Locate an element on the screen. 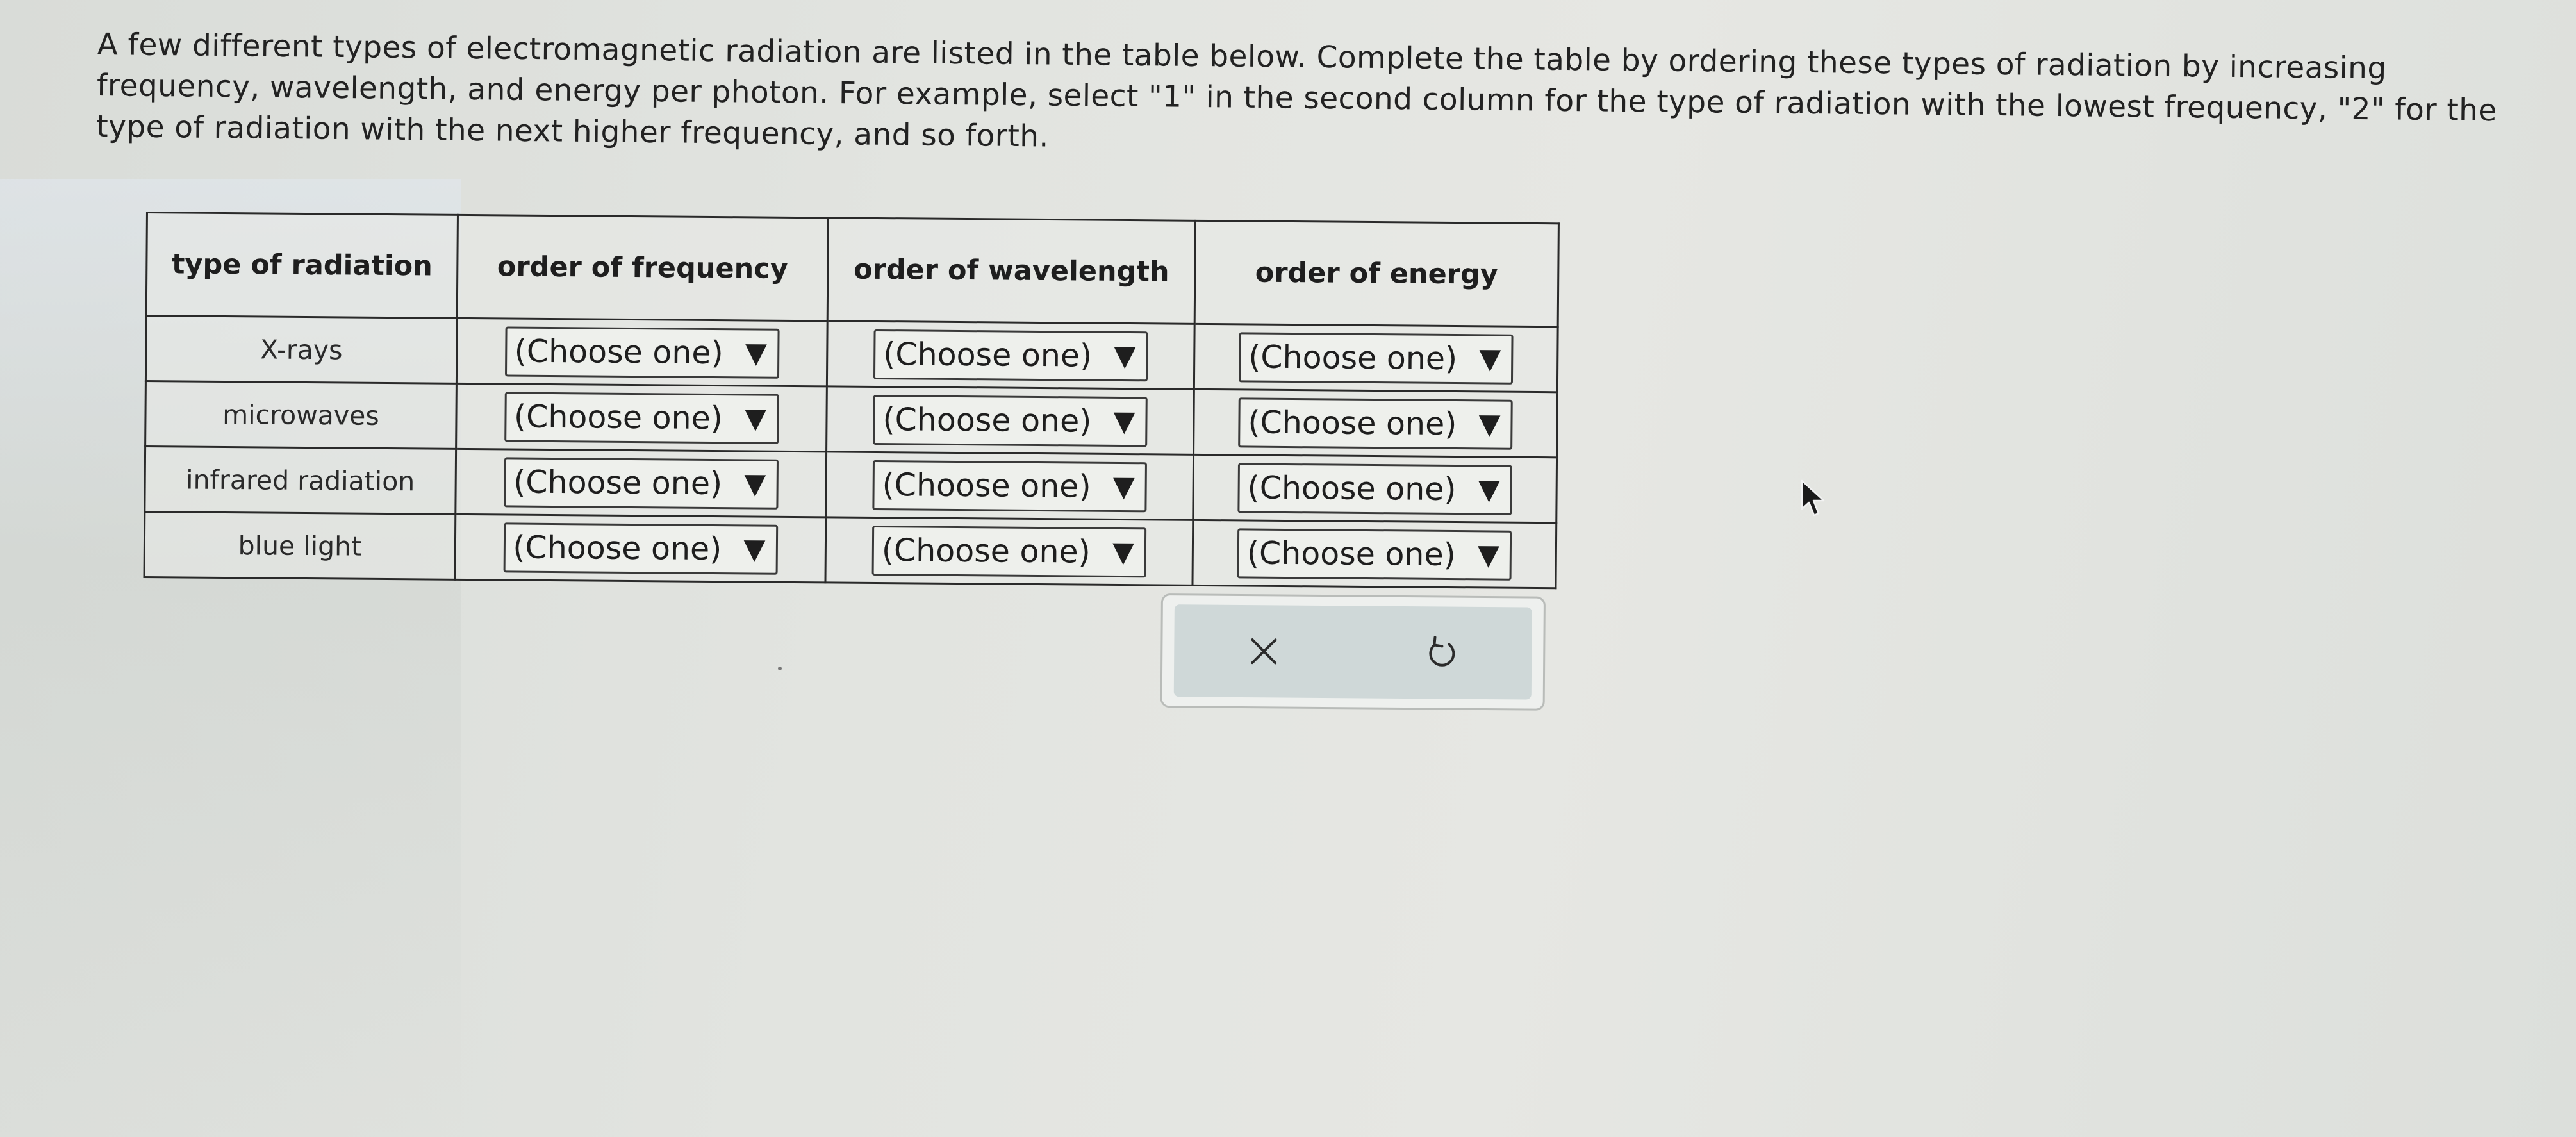 Image resolution: width=2576 pixels, height=1137 pixels. undo-icon is located at coordinates (1441, 652).